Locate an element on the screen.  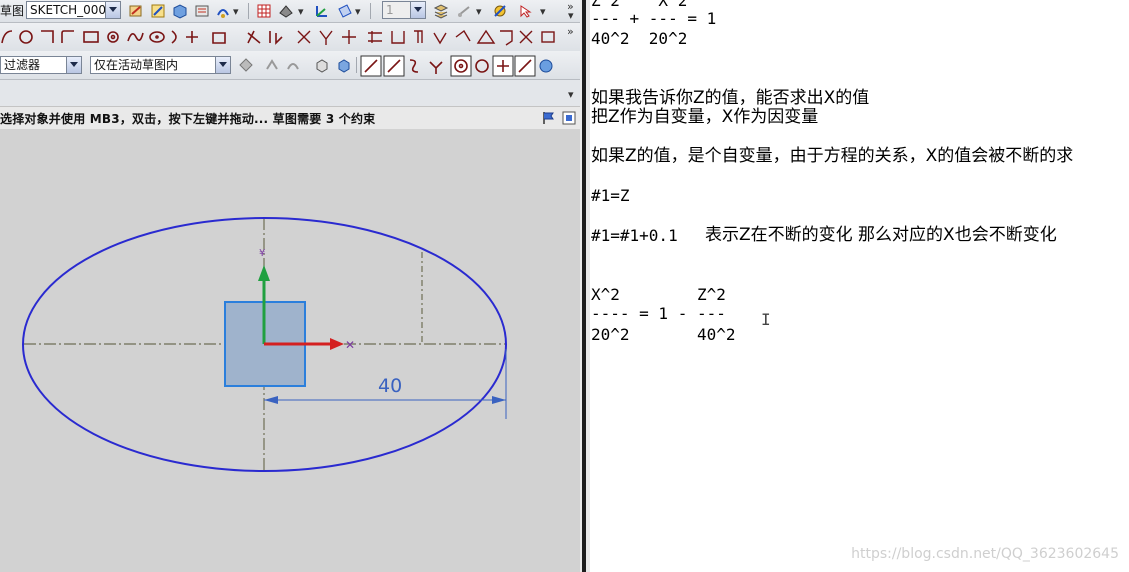
arc-icon is located at coordinates (7, 37).